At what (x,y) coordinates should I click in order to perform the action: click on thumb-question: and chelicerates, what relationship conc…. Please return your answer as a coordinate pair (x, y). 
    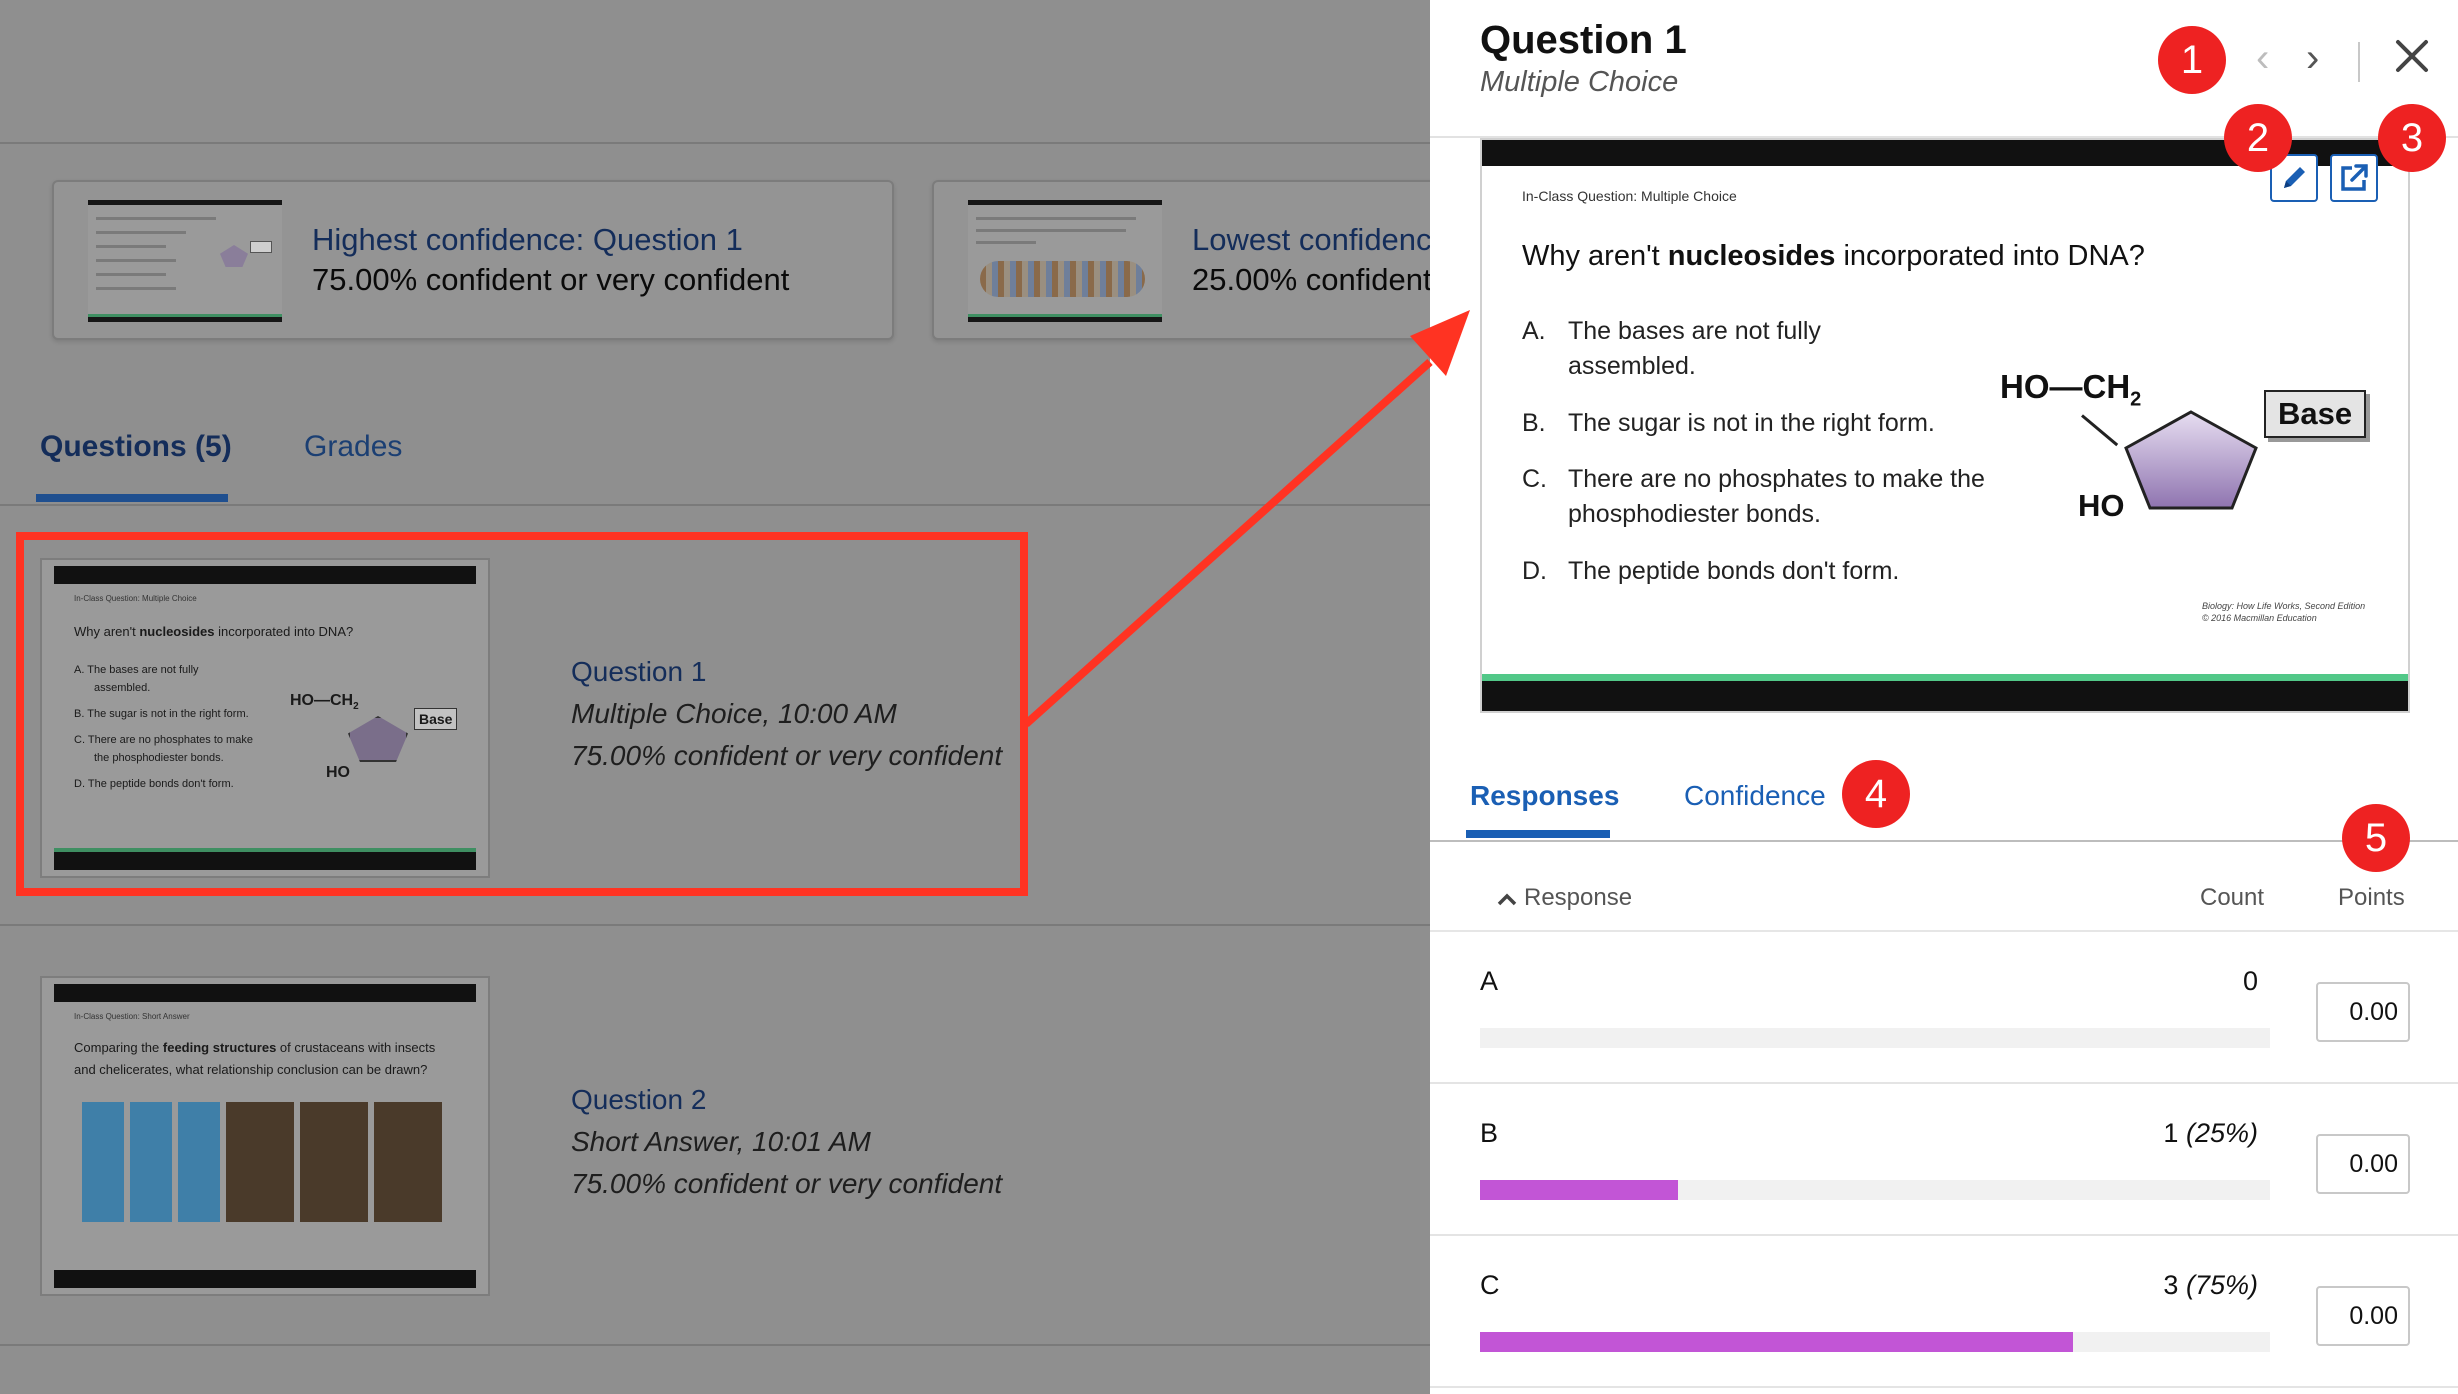
    Looking at the image, I should click on (251, 1069).